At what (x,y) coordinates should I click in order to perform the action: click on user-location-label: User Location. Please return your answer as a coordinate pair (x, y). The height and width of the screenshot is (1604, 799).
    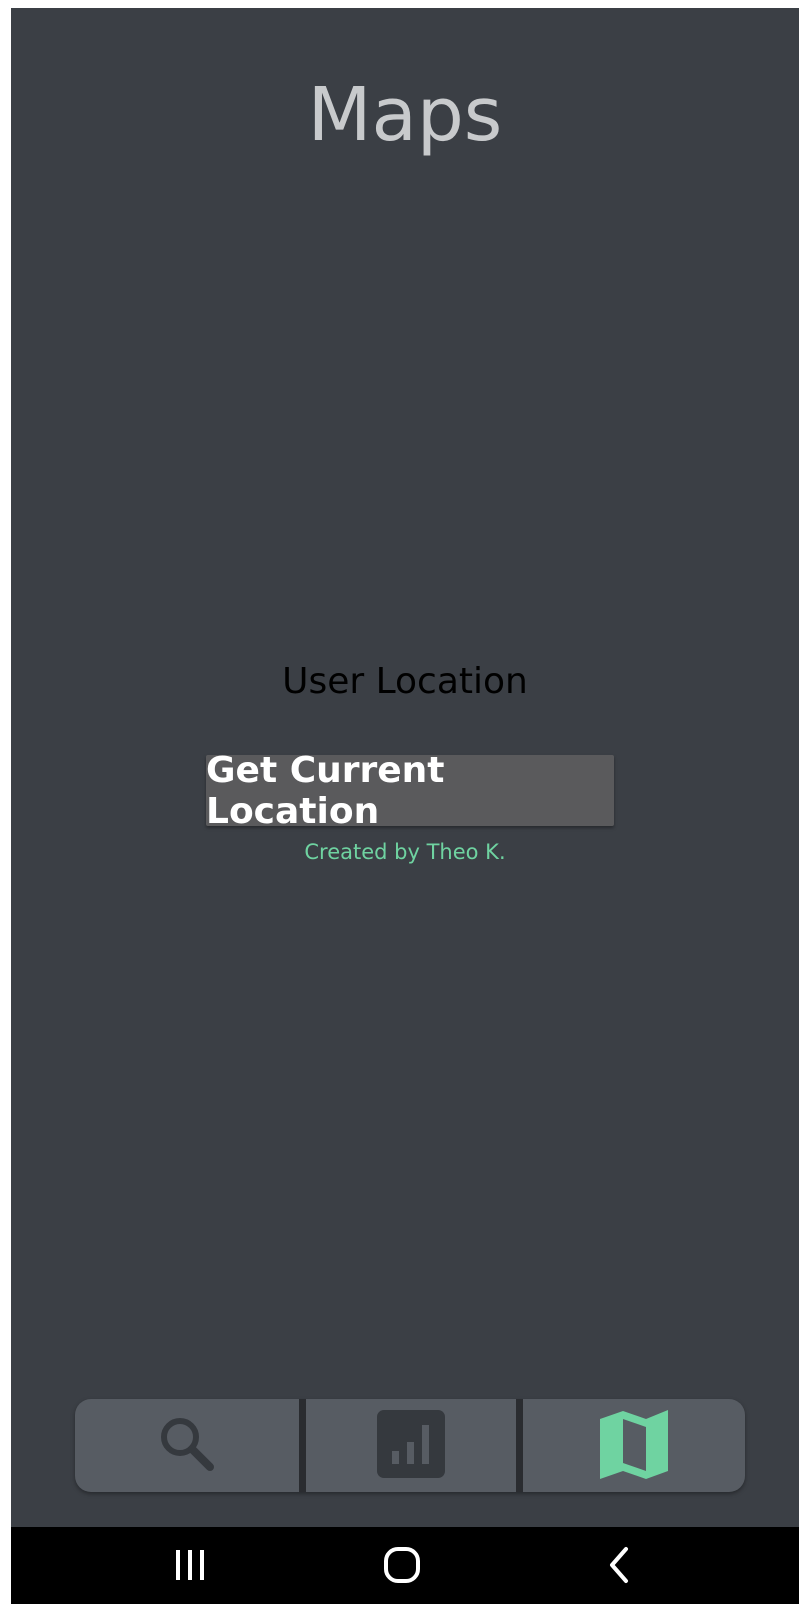
    Looking at the image, I should click on (405, 681).